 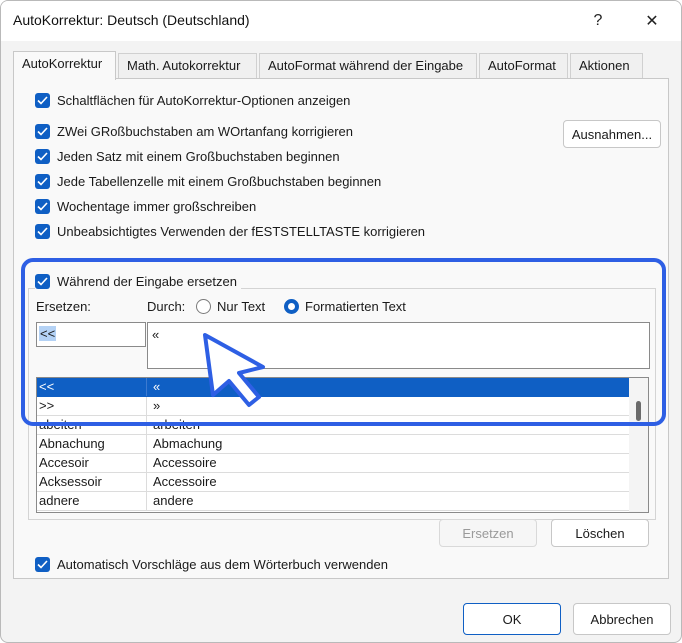 I want to click on scrollbar-thumb, so click(x=638, y=411).